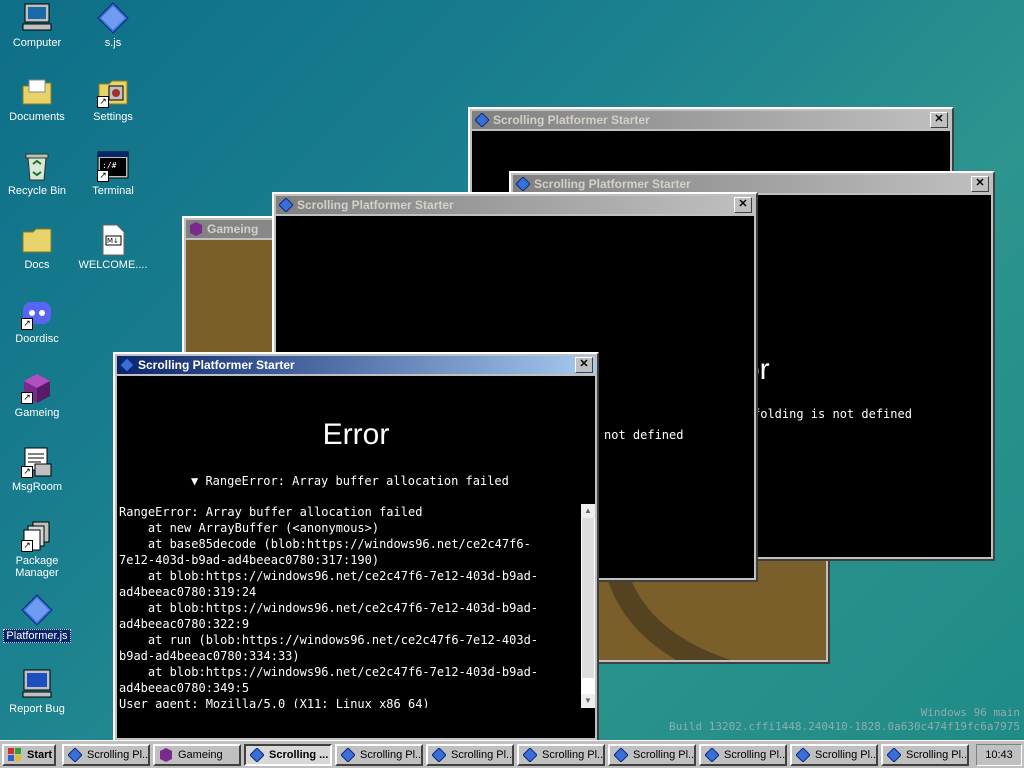 The height and width of the screenshot is (768, 1024). I want to click on markdown-file-icon: M↓, so click(113, 240).